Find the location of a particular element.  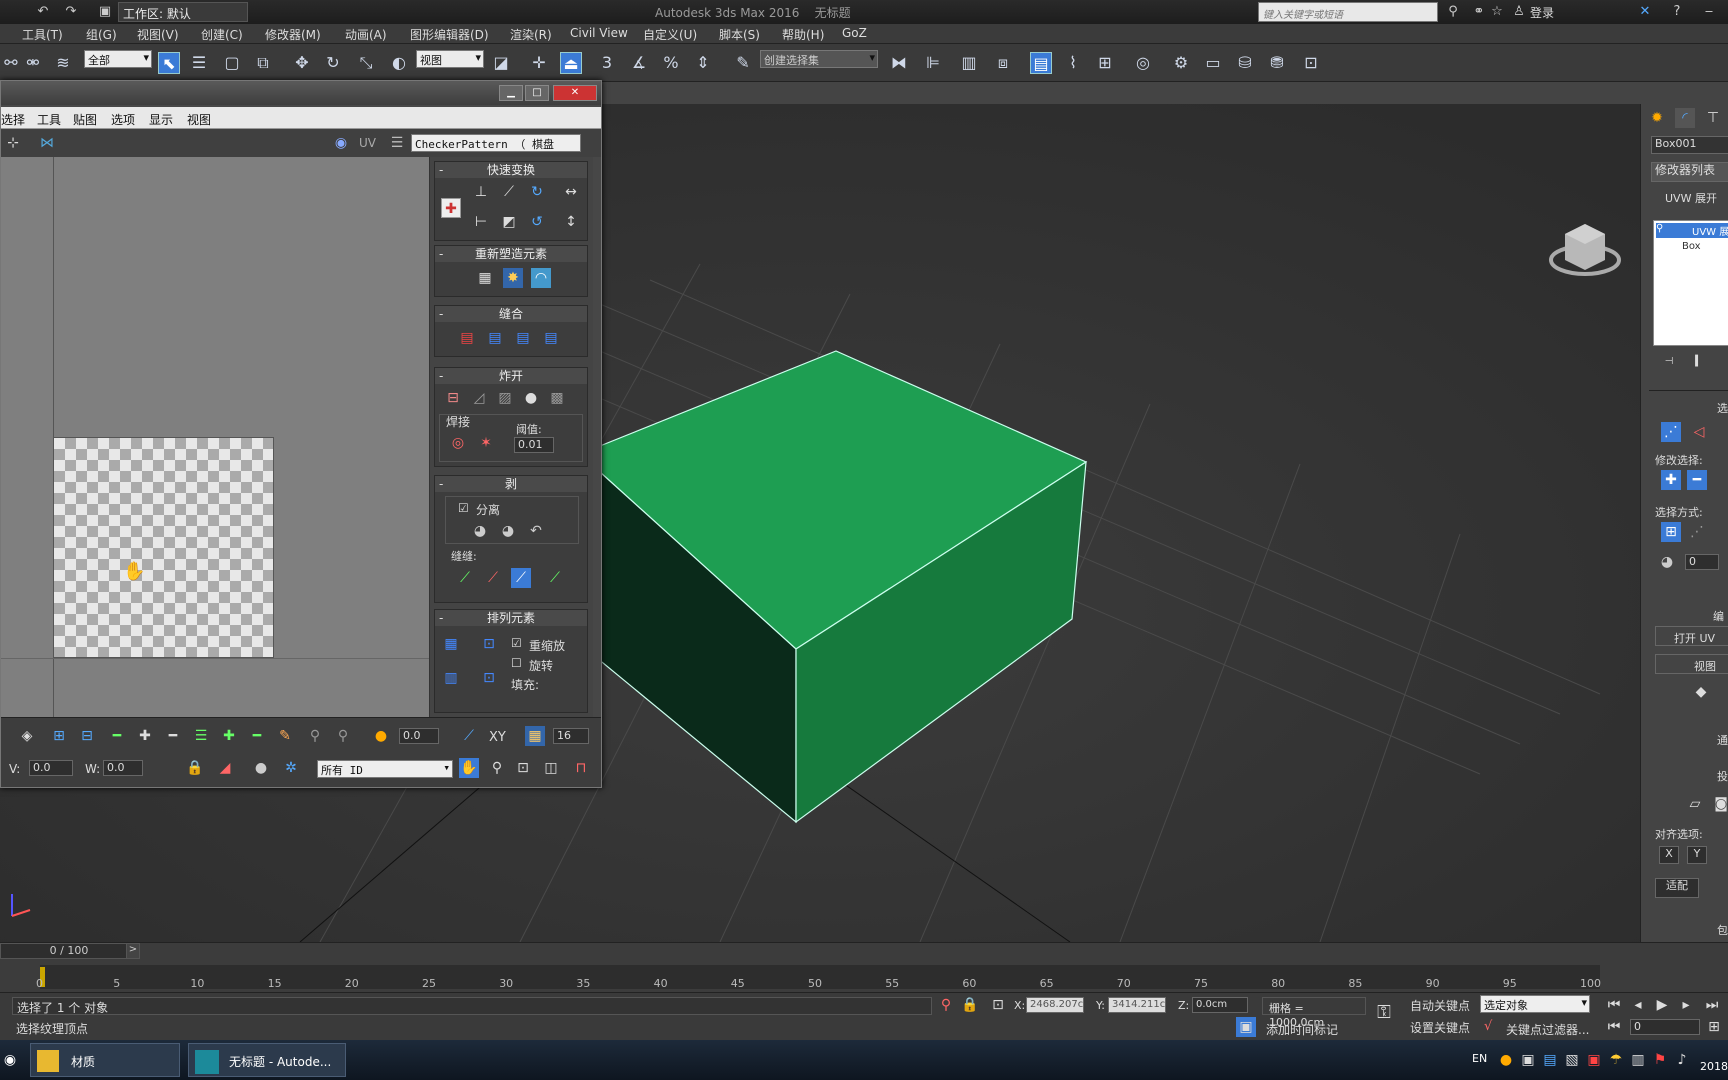

layer-explorer-icon: ⧈ is located at coordinates (1003, 63).